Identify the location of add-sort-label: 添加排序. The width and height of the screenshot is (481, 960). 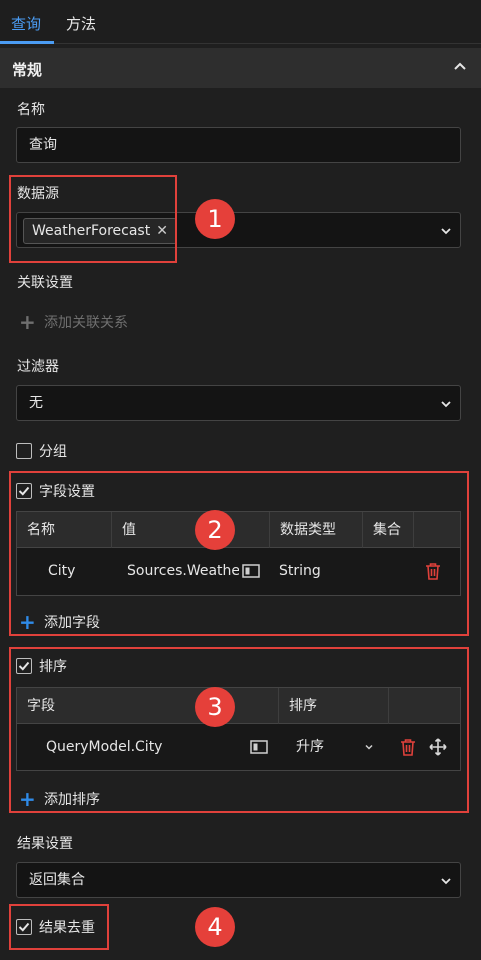
(72, 800).